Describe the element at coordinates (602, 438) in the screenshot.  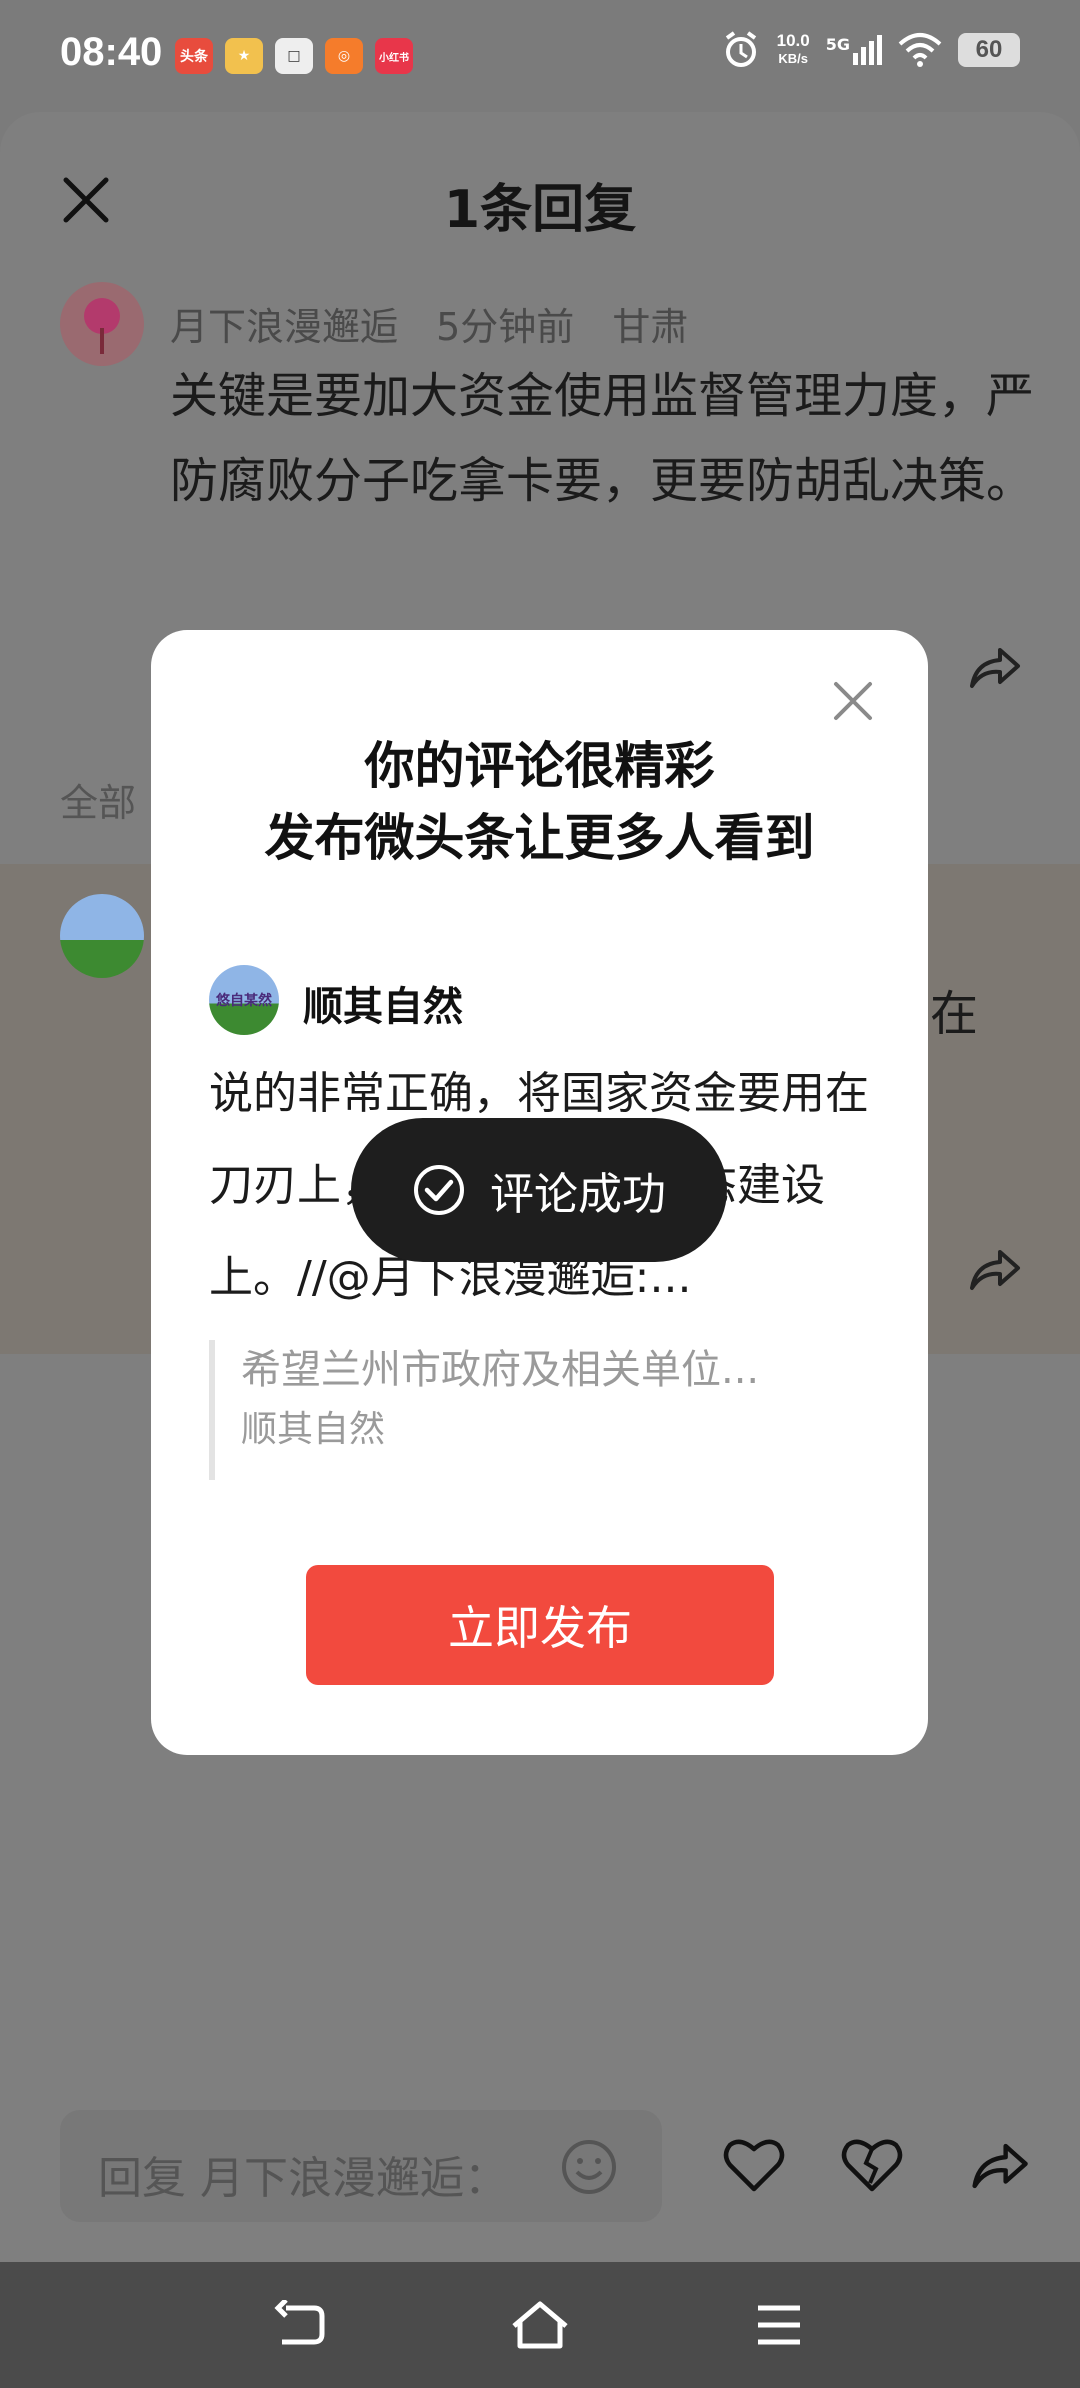
I see `comment-text: 关键是要加大资金使用监督管理力度，严防腐败分子吃拿卡要，更要防胡乱决策。` at that location.